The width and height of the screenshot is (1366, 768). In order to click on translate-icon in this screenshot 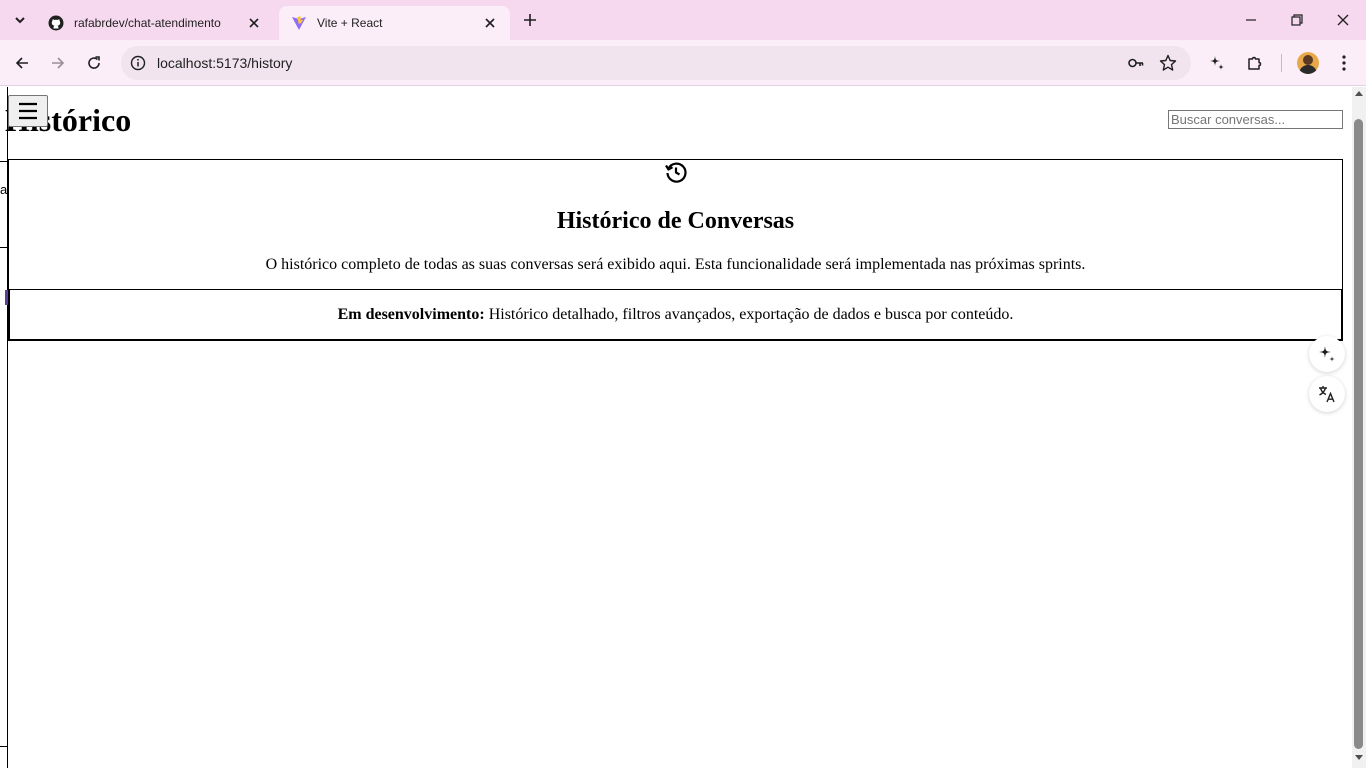, I will do `click(1327, 394)`.